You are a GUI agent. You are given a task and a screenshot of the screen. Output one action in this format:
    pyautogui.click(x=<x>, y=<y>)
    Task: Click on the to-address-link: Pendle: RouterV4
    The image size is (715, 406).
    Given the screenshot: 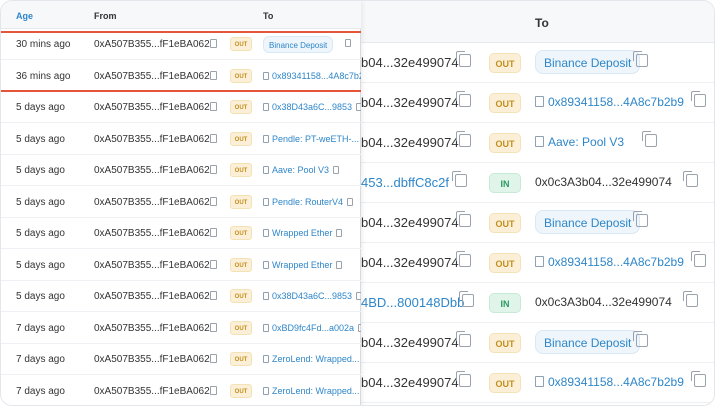 What is the action you would take?
    pyautogui.click(x=308, y=201)
    